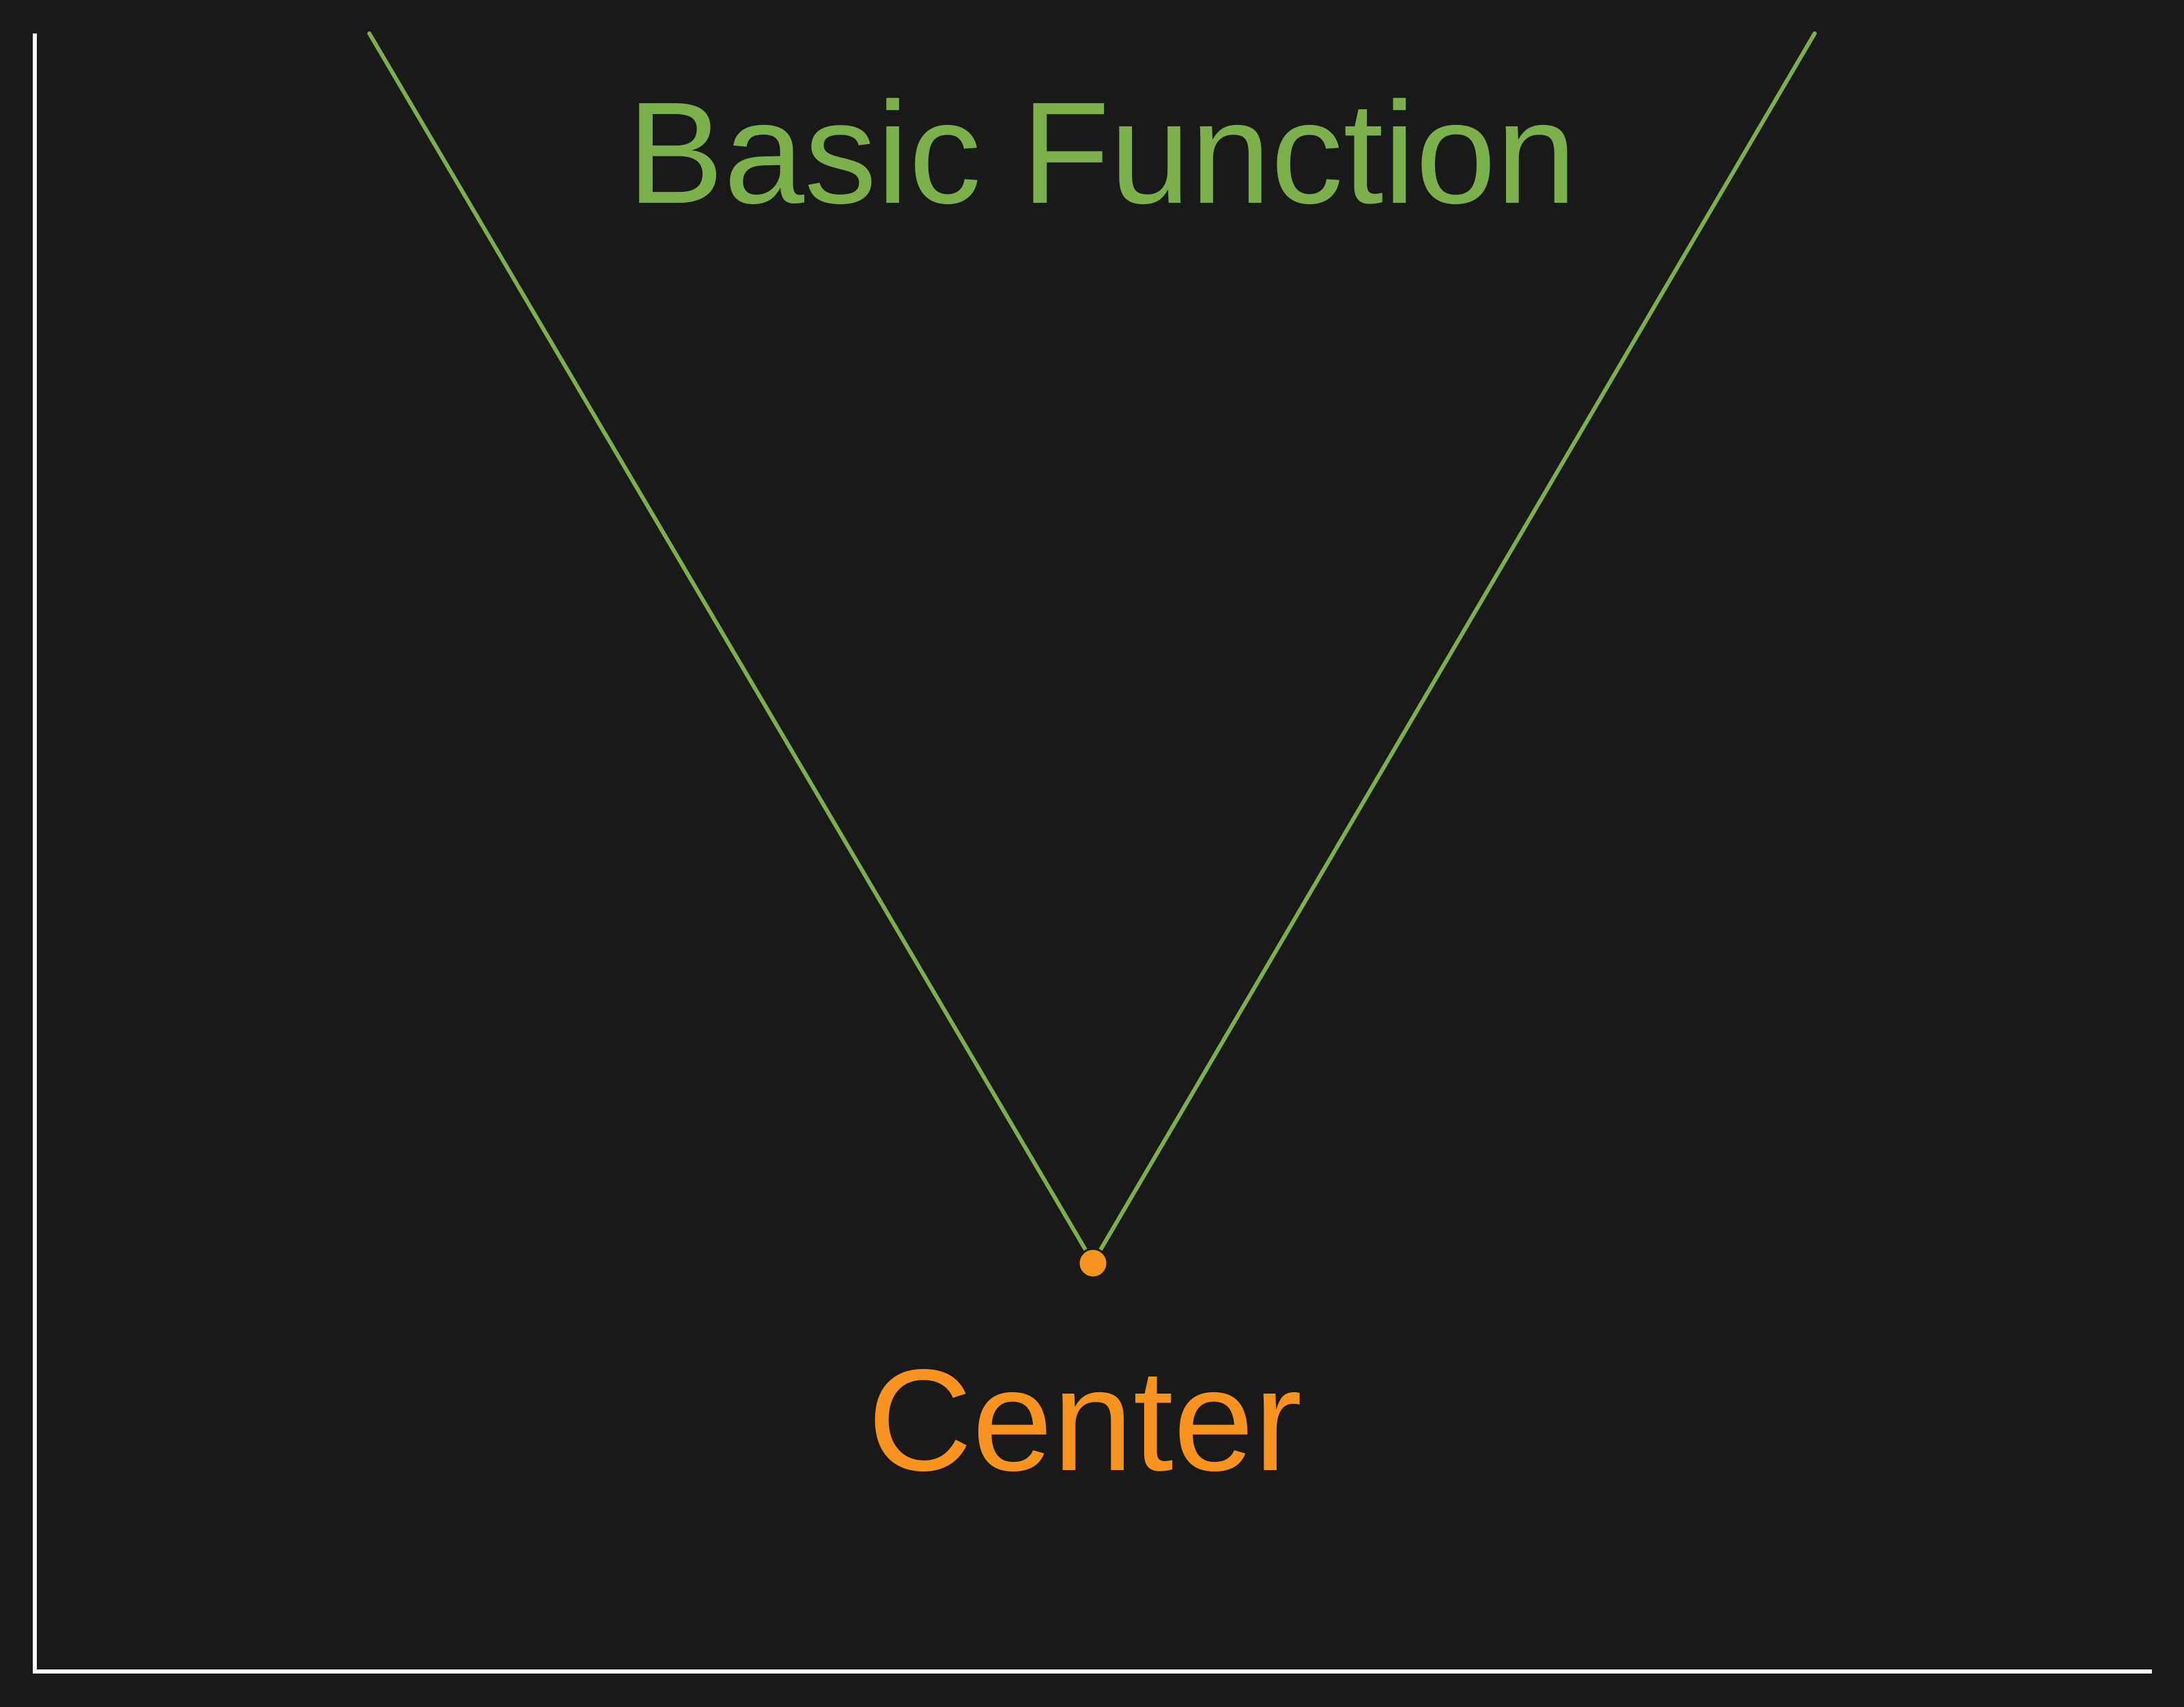 Image resolution: width=2184 pixels, height=1707 pixels. What do you see at coordinates (1085, 1420) in the screenshot?
I see `center-label: Center` at bounding box center [1085, 1420].